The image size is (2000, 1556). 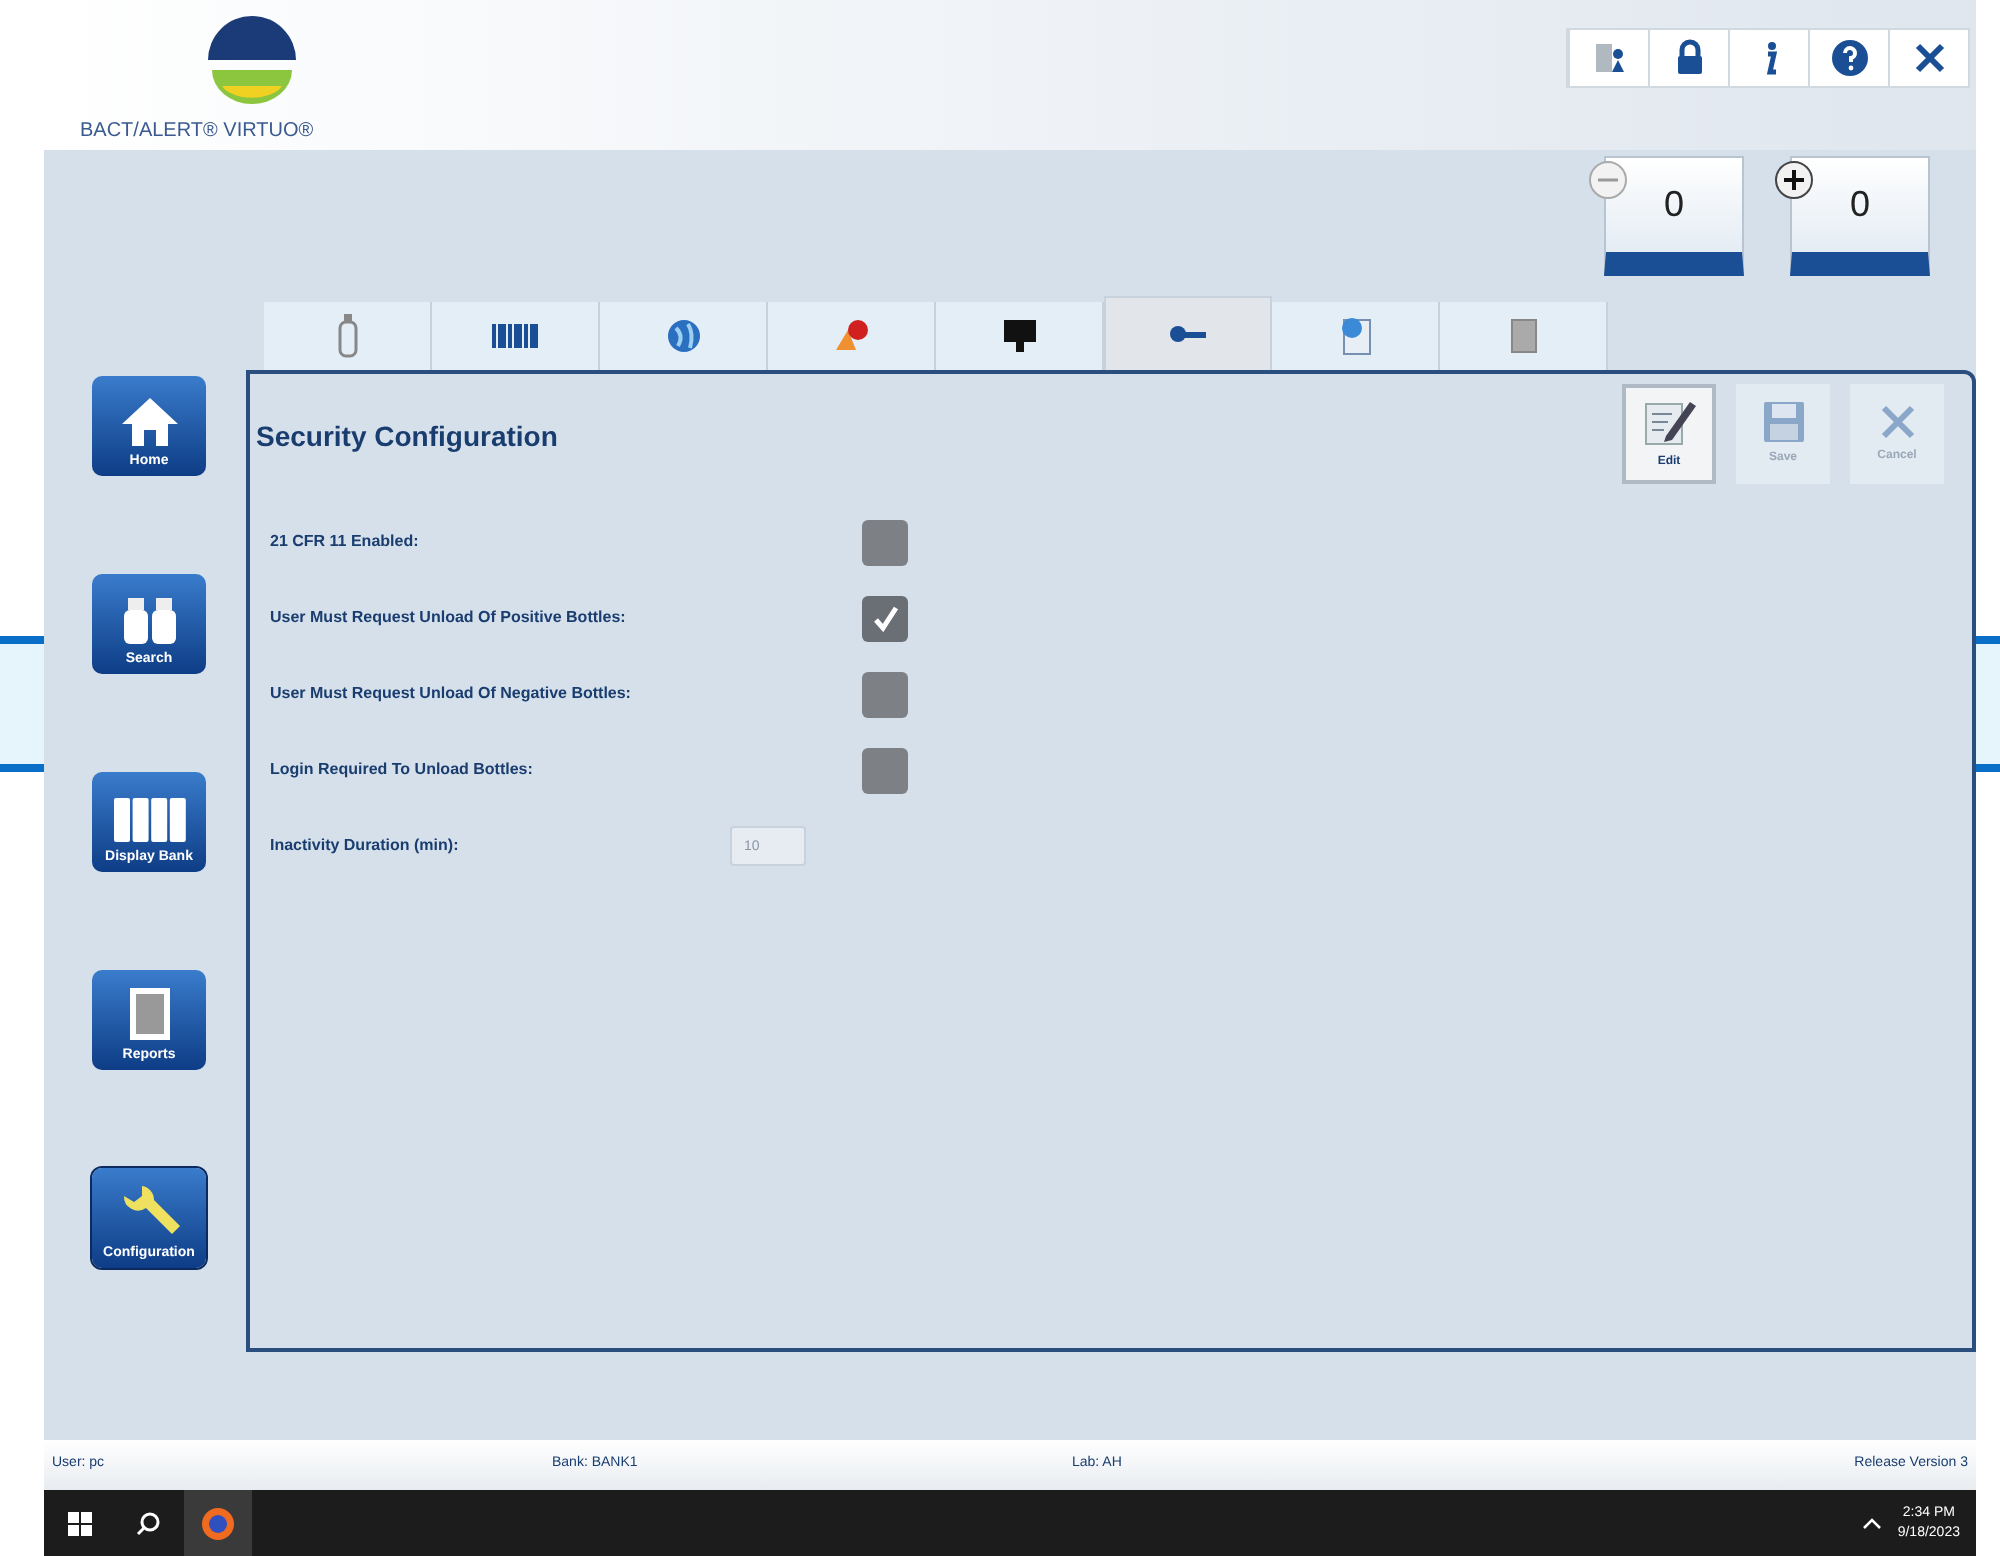 What do you see at coordinates (347, 336) in the screenshot?
I see `bottle-icon` at bounding box center [347, 336].